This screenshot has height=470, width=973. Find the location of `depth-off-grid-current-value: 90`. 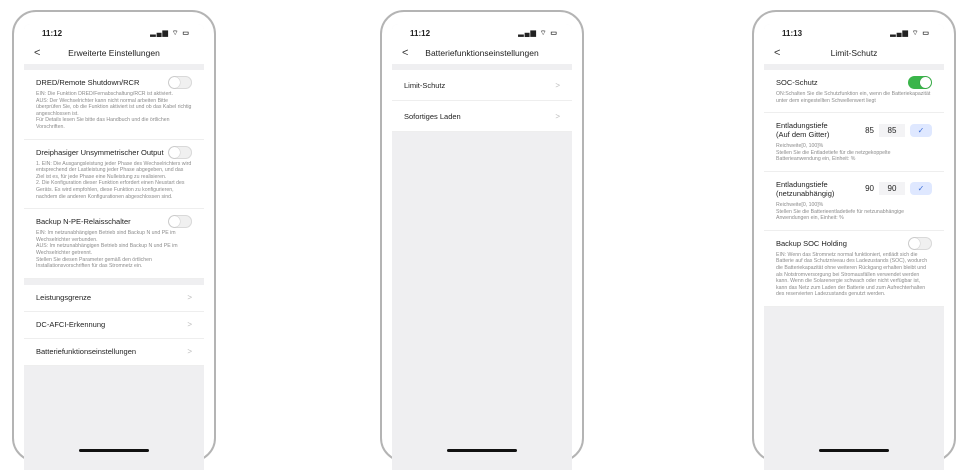

depth-off-grid-current-value: 90 is located at coordinates (869, 189).